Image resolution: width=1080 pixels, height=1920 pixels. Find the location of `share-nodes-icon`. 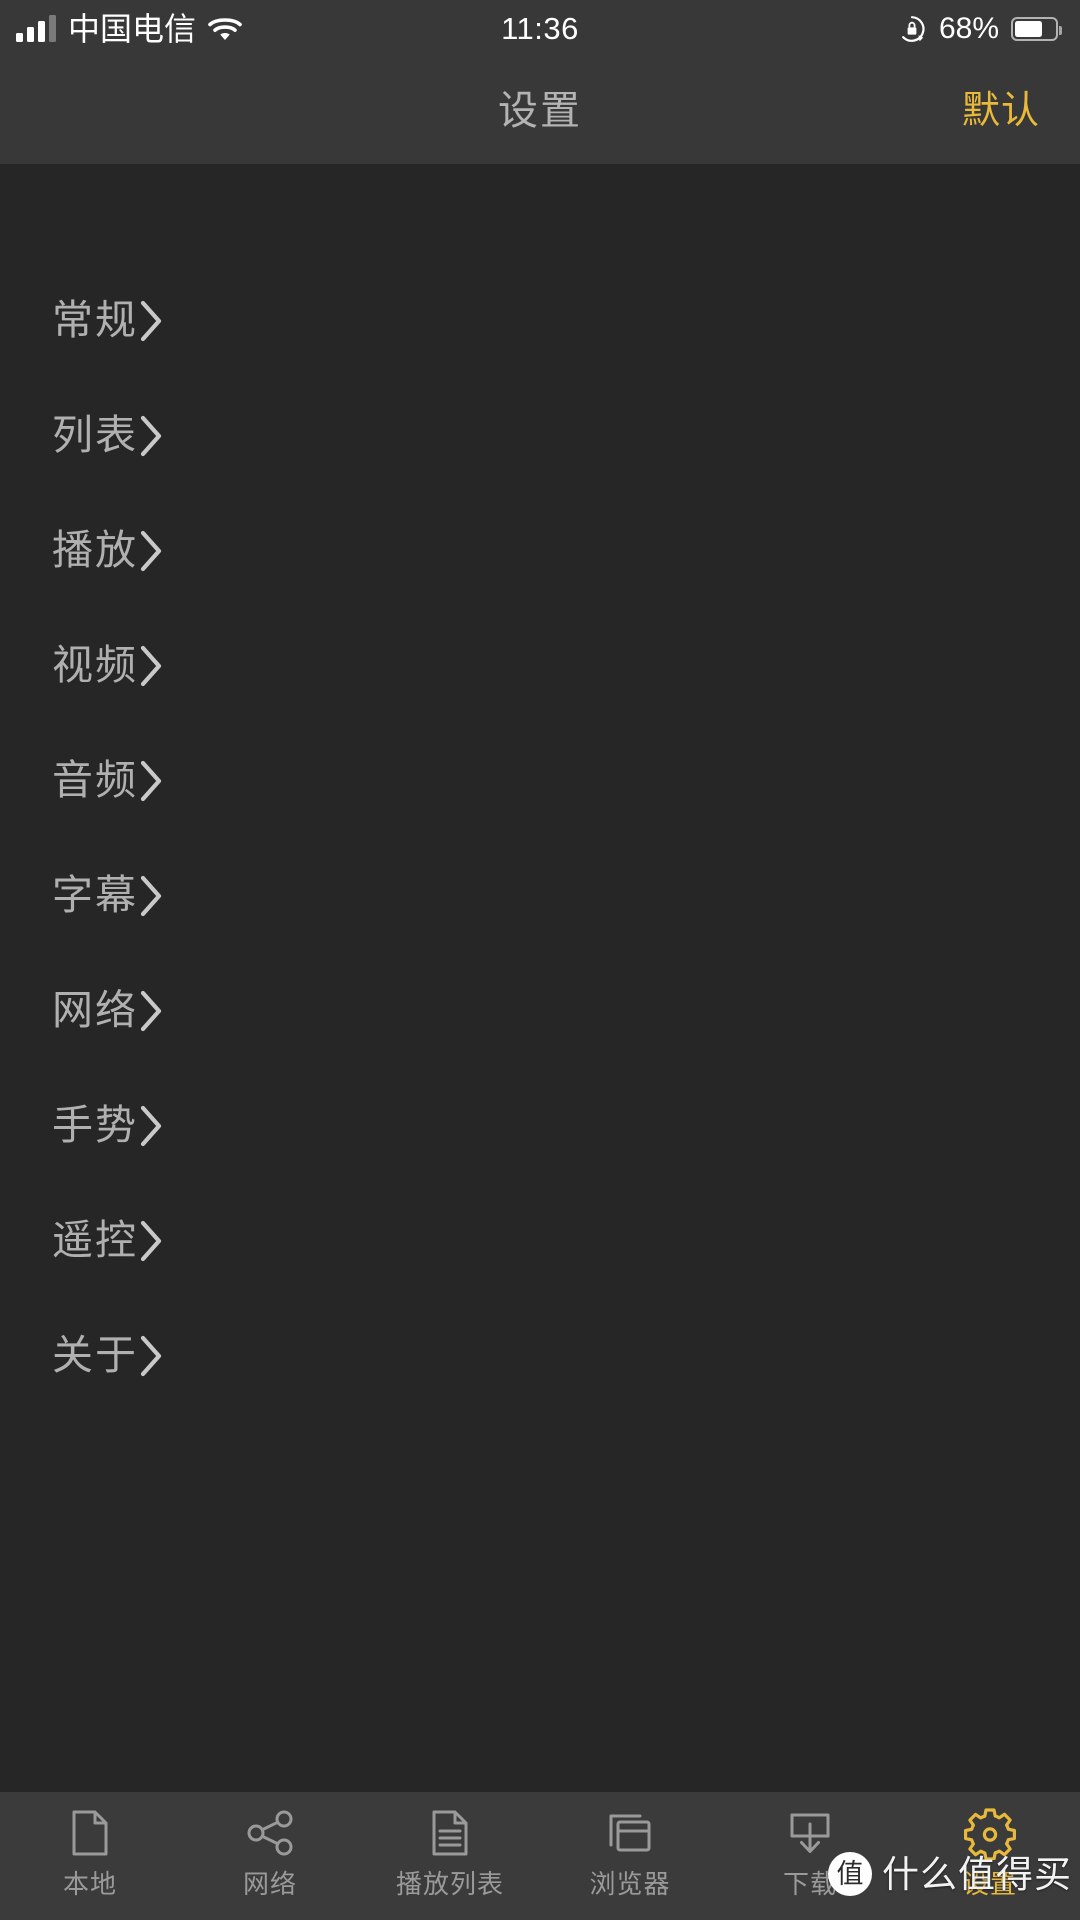

share-nodes-icon is located at coordinates (270, 1833).